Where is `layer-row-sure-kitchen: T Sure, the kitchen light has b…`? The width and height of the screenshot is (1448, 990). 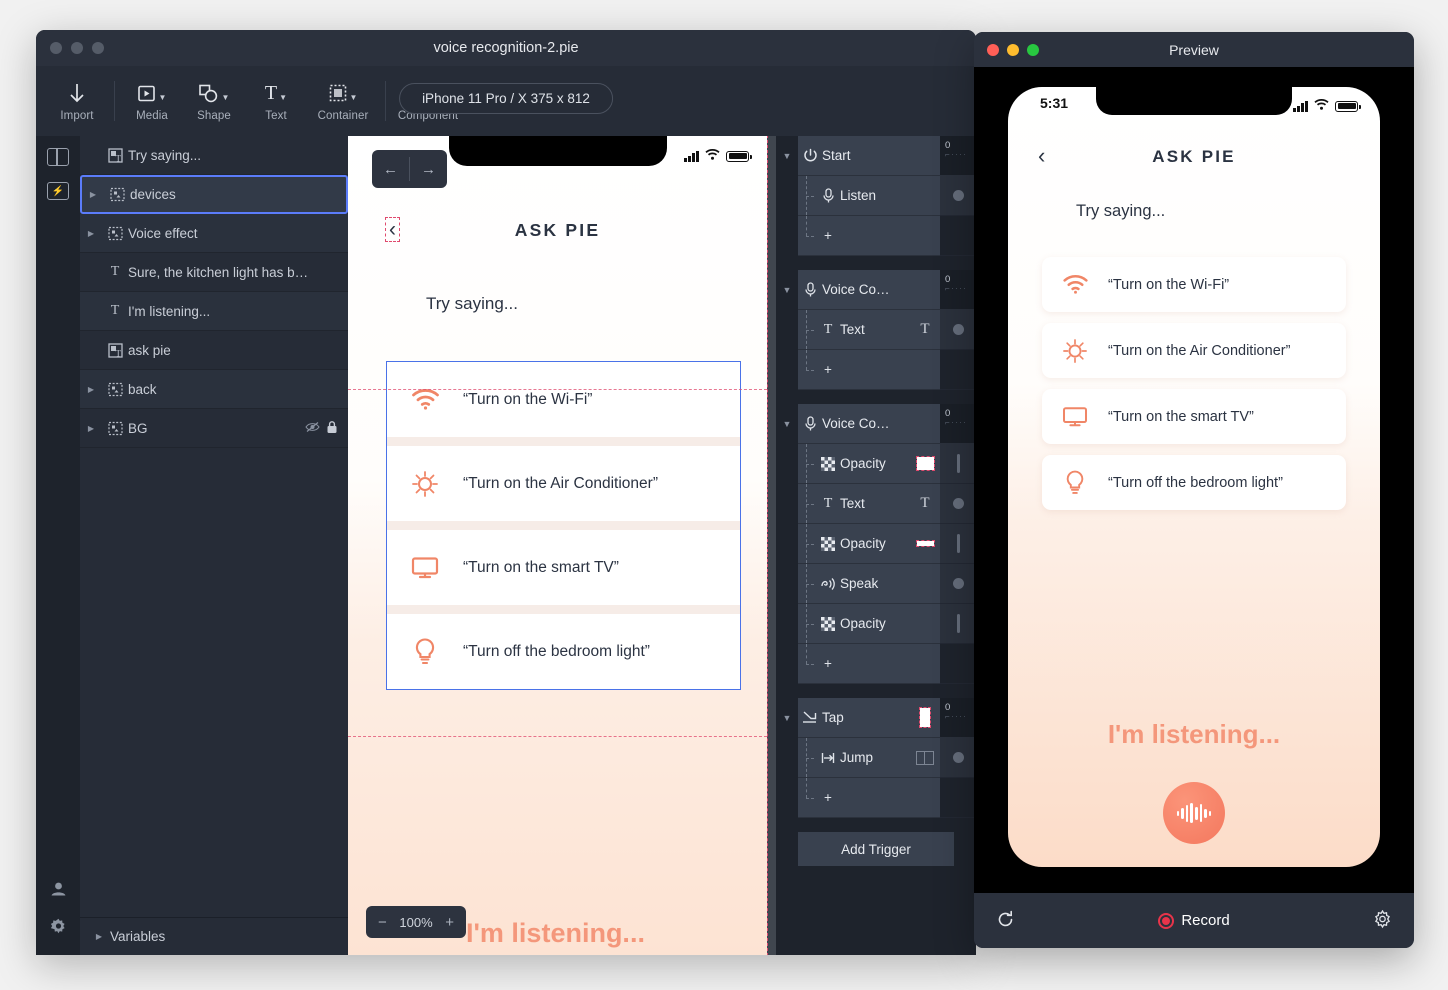 layer-row-sure-kitchen: T Sure, the kitchen light has b… is located at coordinates (214, 272).